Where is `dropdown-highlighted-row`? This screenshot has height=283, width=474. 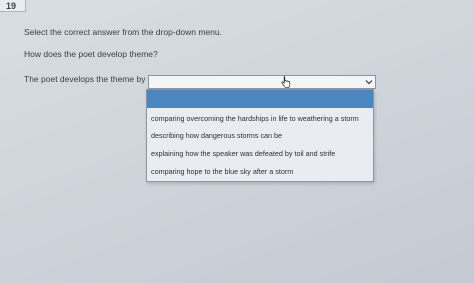 dropdown-highlighted-row is located at coordinates (260, 99).